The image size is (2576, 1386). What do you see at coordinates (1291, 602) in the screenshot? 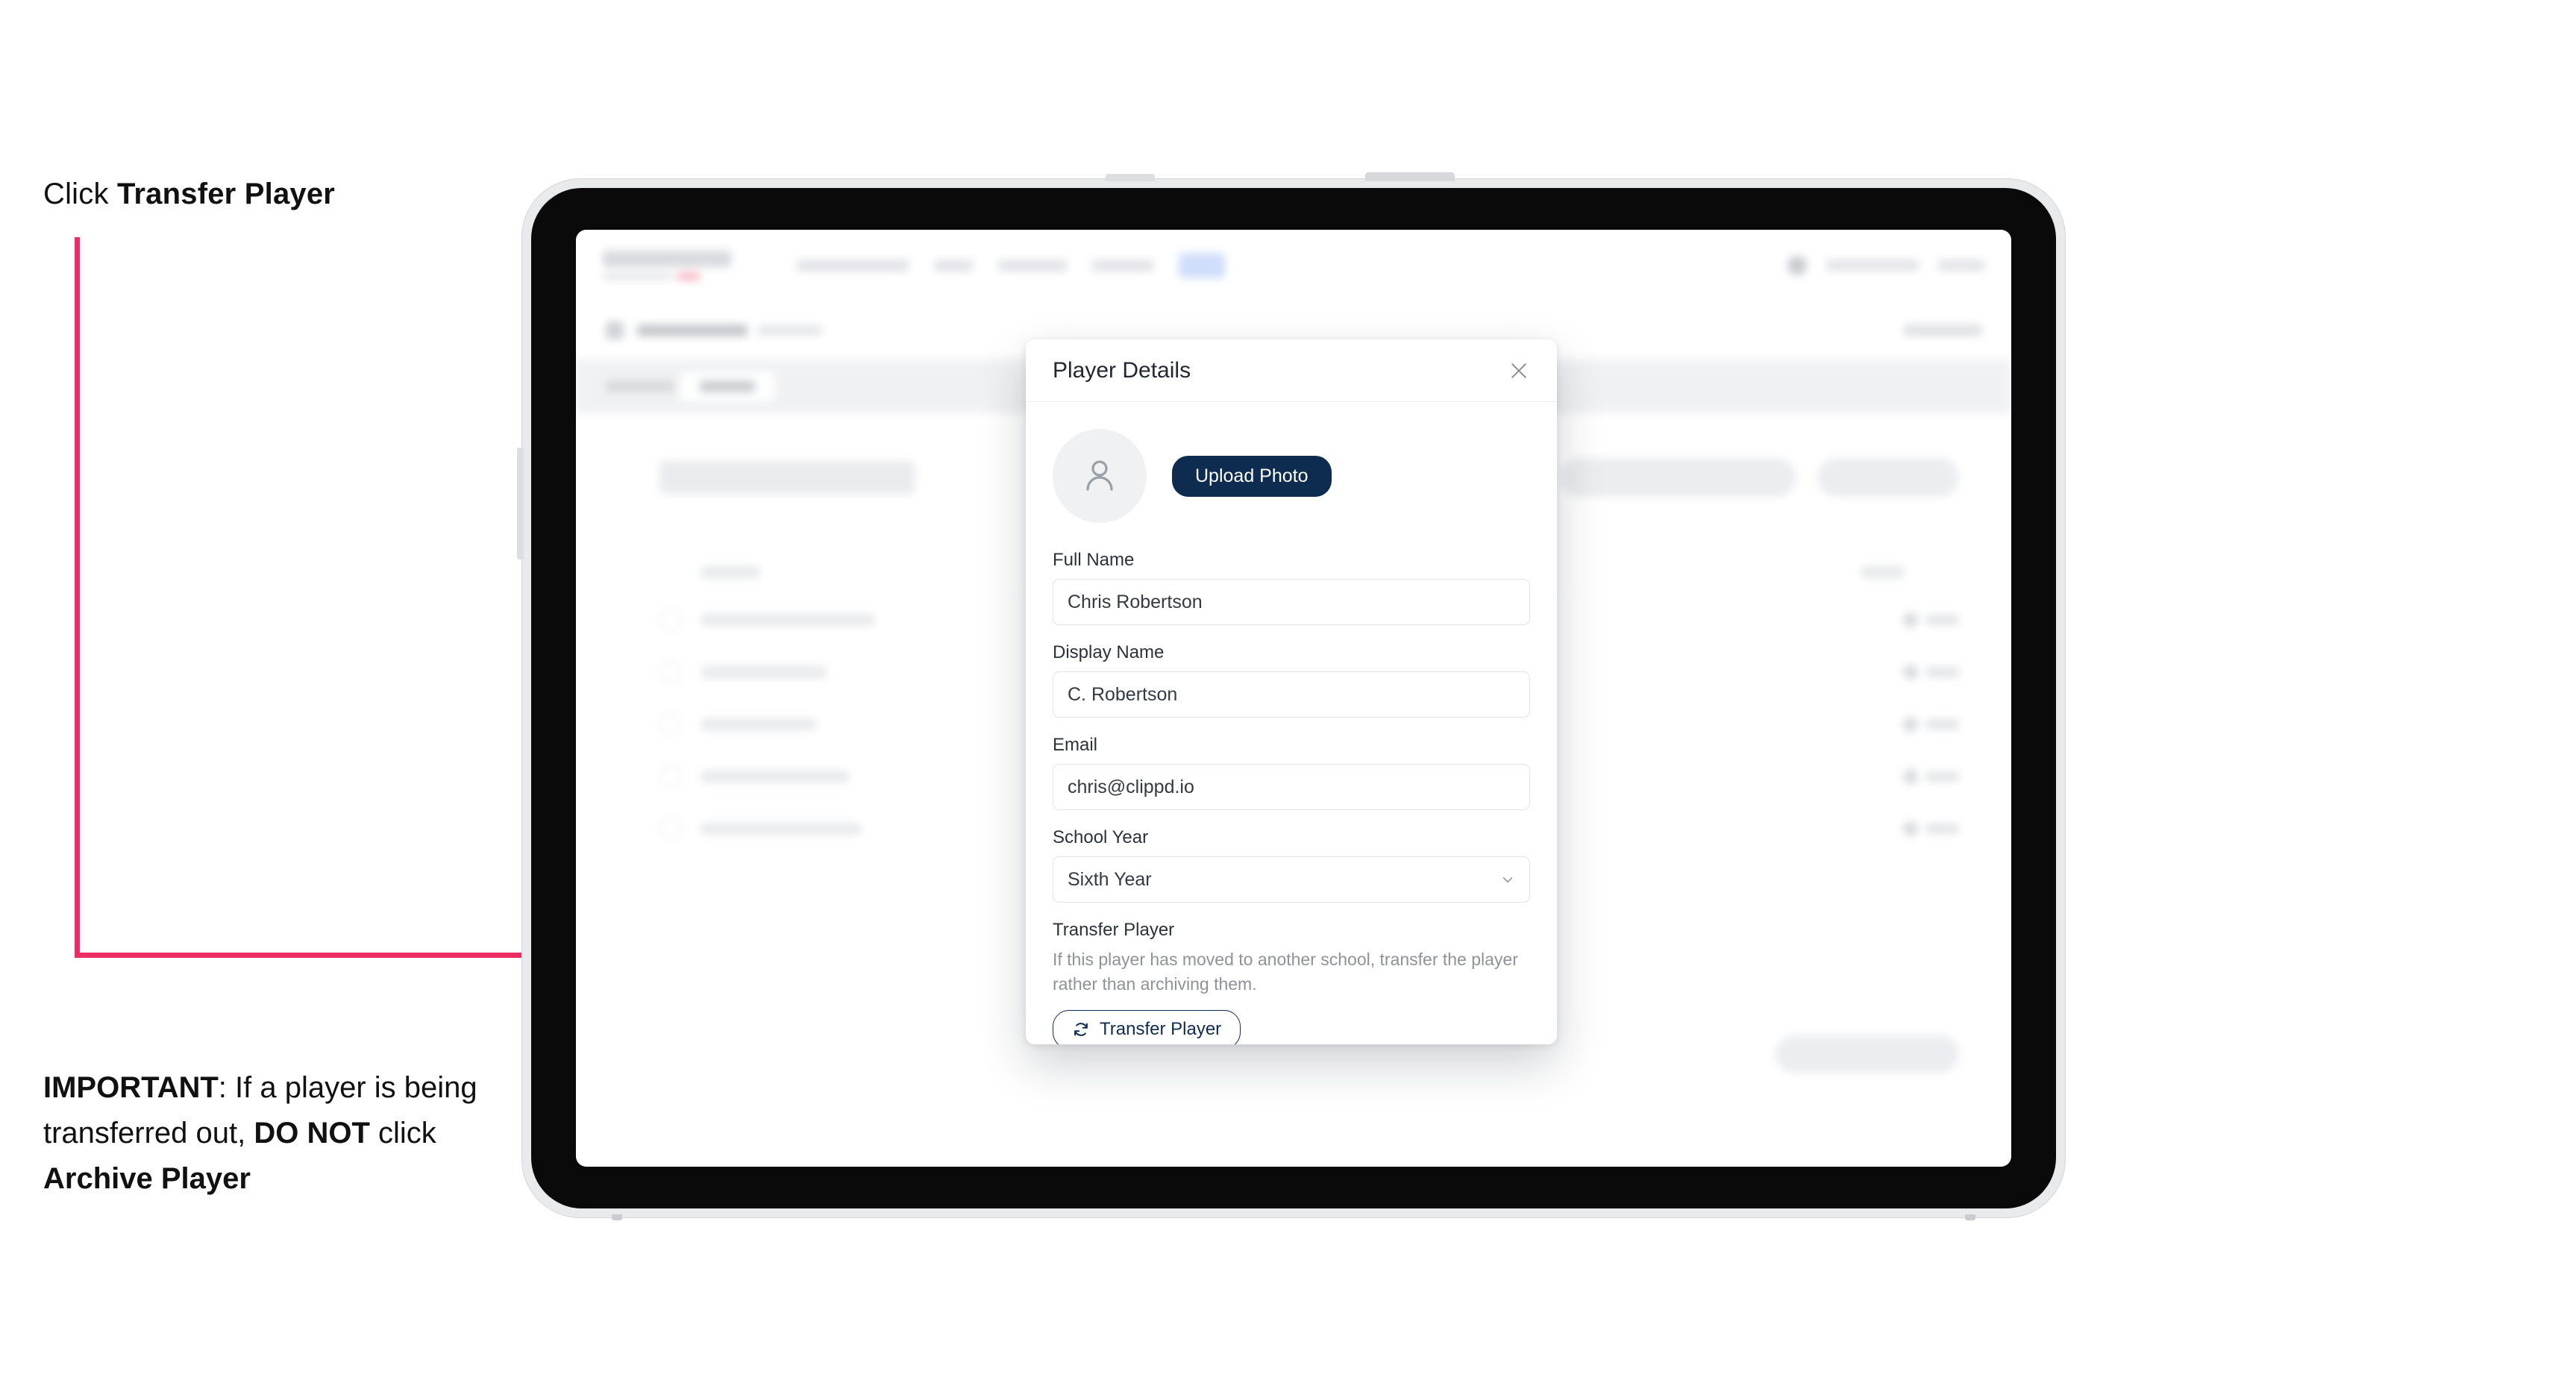
I see `full-name-input` at bounding box center [1291, 602].